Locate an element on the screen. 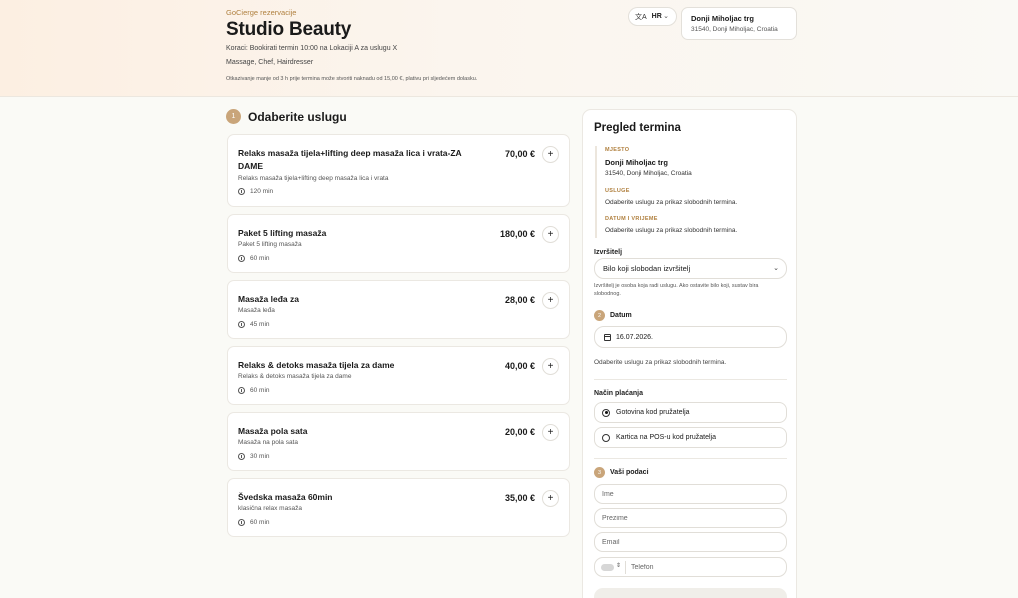  performer-select: Bilo koji slobodan izvršitelj ⌄ is located at coordinates (690, 268).